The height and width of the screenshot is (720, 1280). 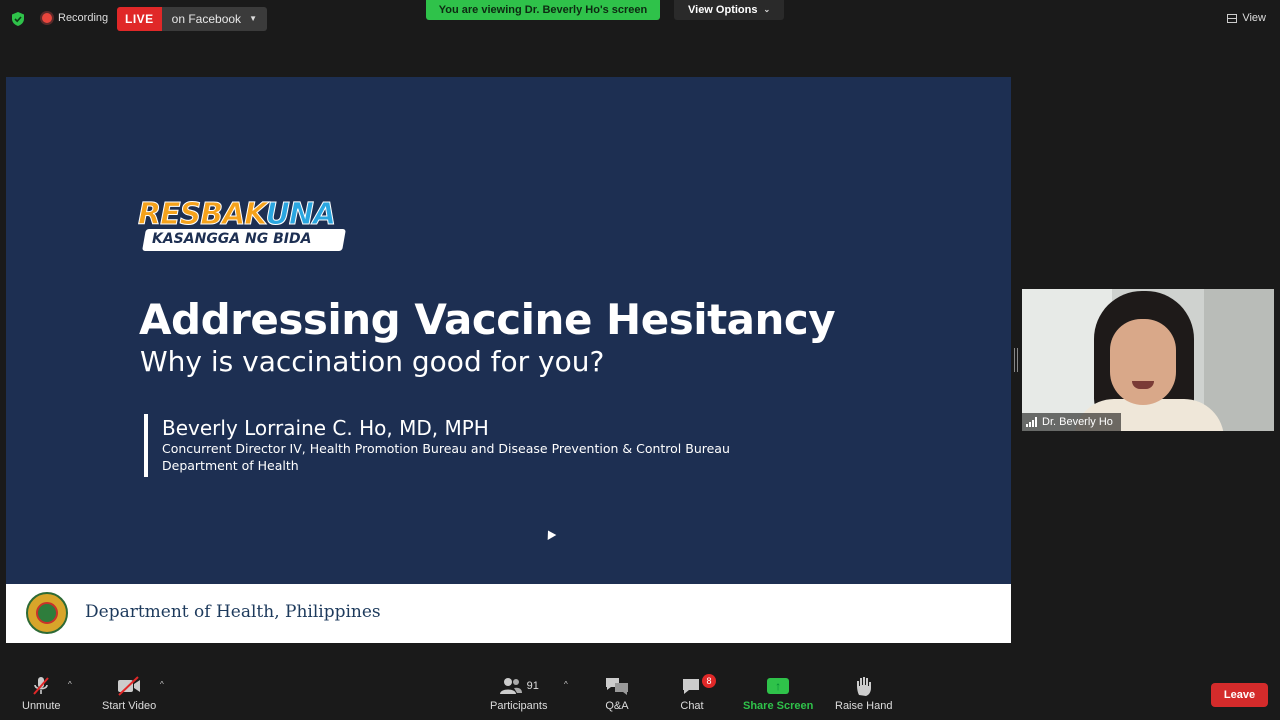 What do you see at coordinates (18, 19) in the screenshot?
I see `security-shield-icon` at bounding box center [18, 19].